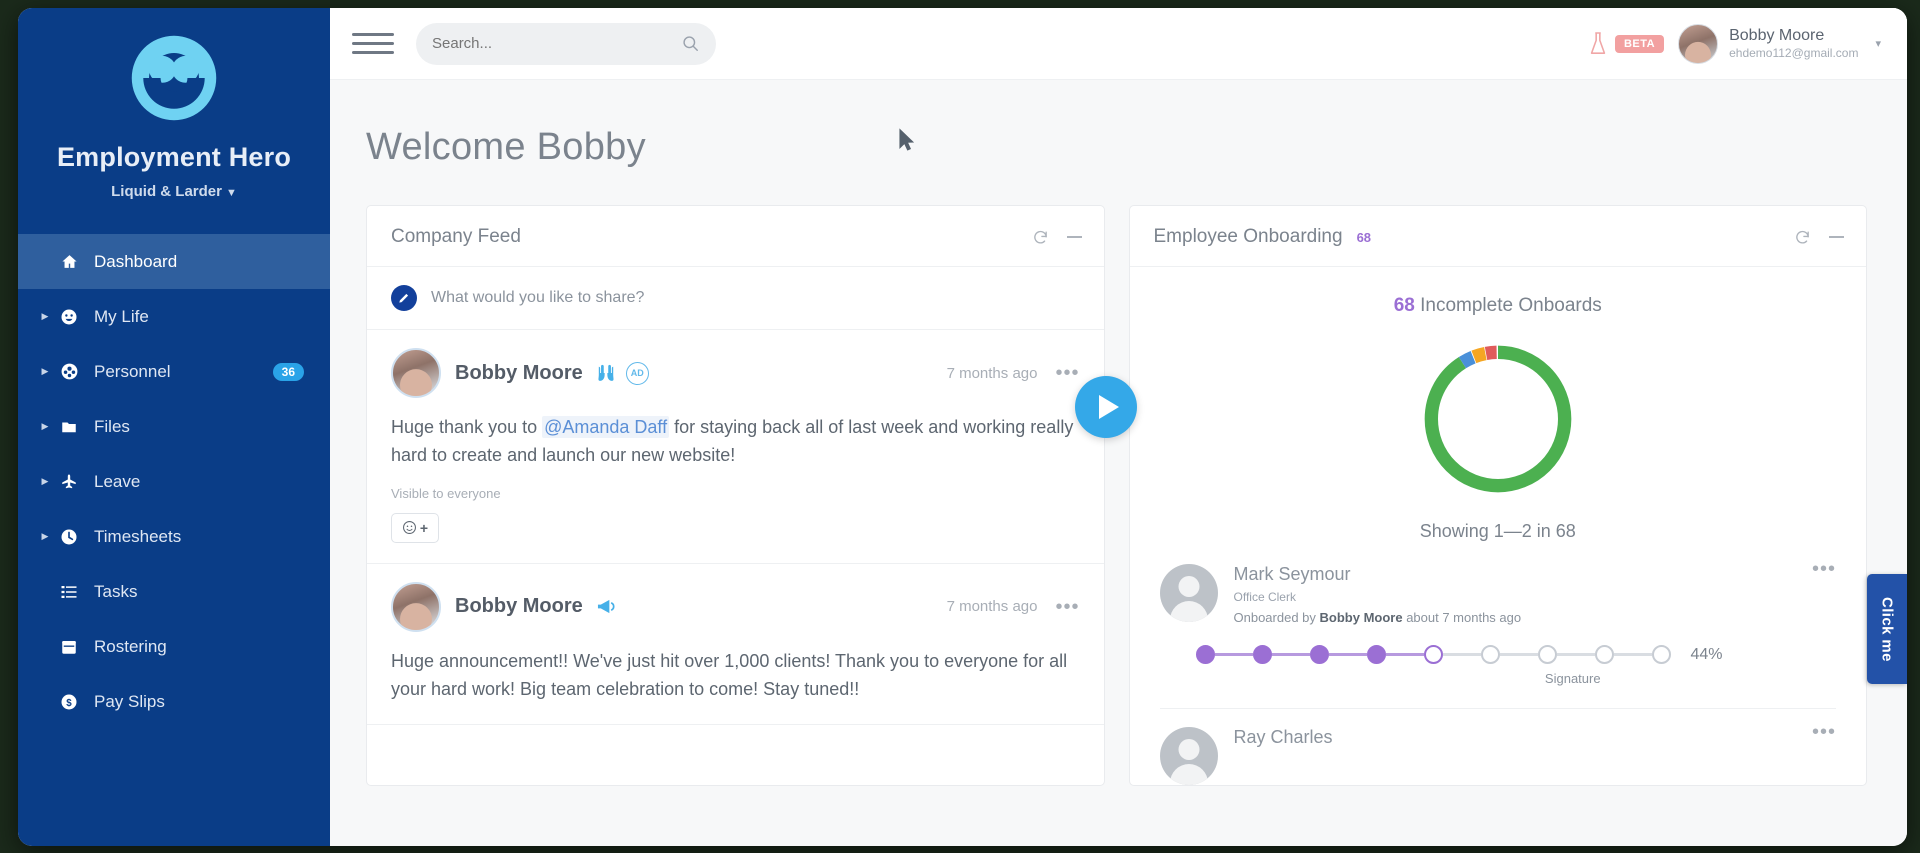  Describe the element at coordinates (1361, 617) in the screenshot. I see `onboarded-by-name: Bobby Moore` at that location.